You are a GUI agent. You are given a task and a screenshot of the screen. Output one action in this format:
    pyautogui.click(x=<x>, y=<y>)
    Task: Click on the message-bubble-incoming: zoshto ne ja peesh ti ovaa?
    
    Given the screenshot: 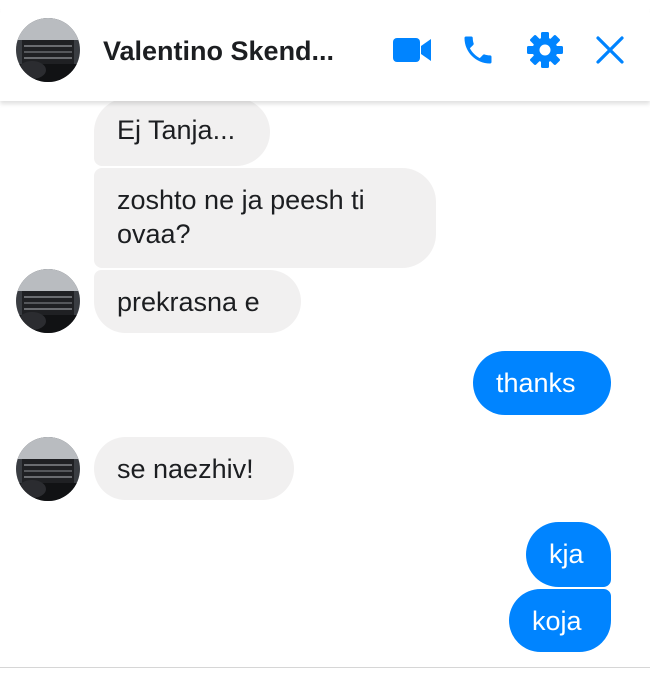 What is the action you would take?
    pyautogui.click(x=265, y=218)
    